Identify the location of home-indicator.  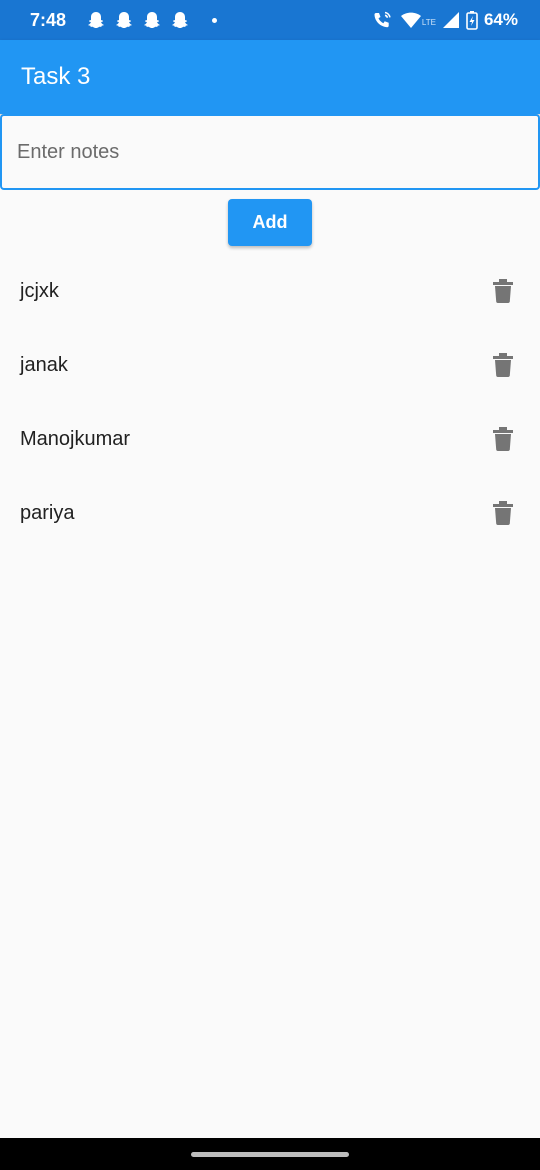
(270, 1154).